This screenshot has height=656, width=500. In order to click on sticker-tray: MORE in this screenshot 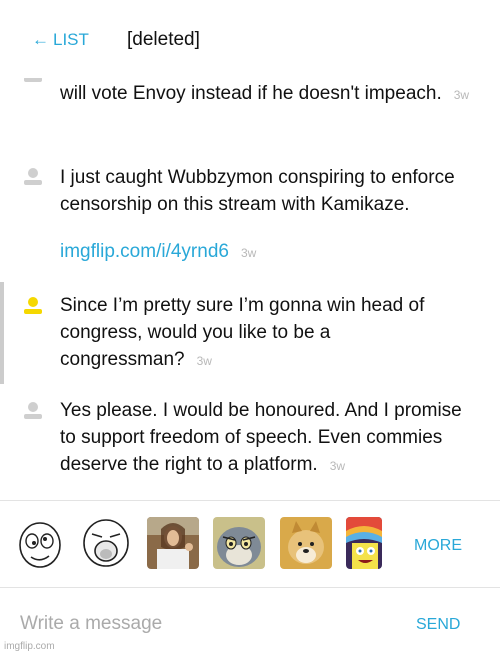, I will do `click(250, 544)`.